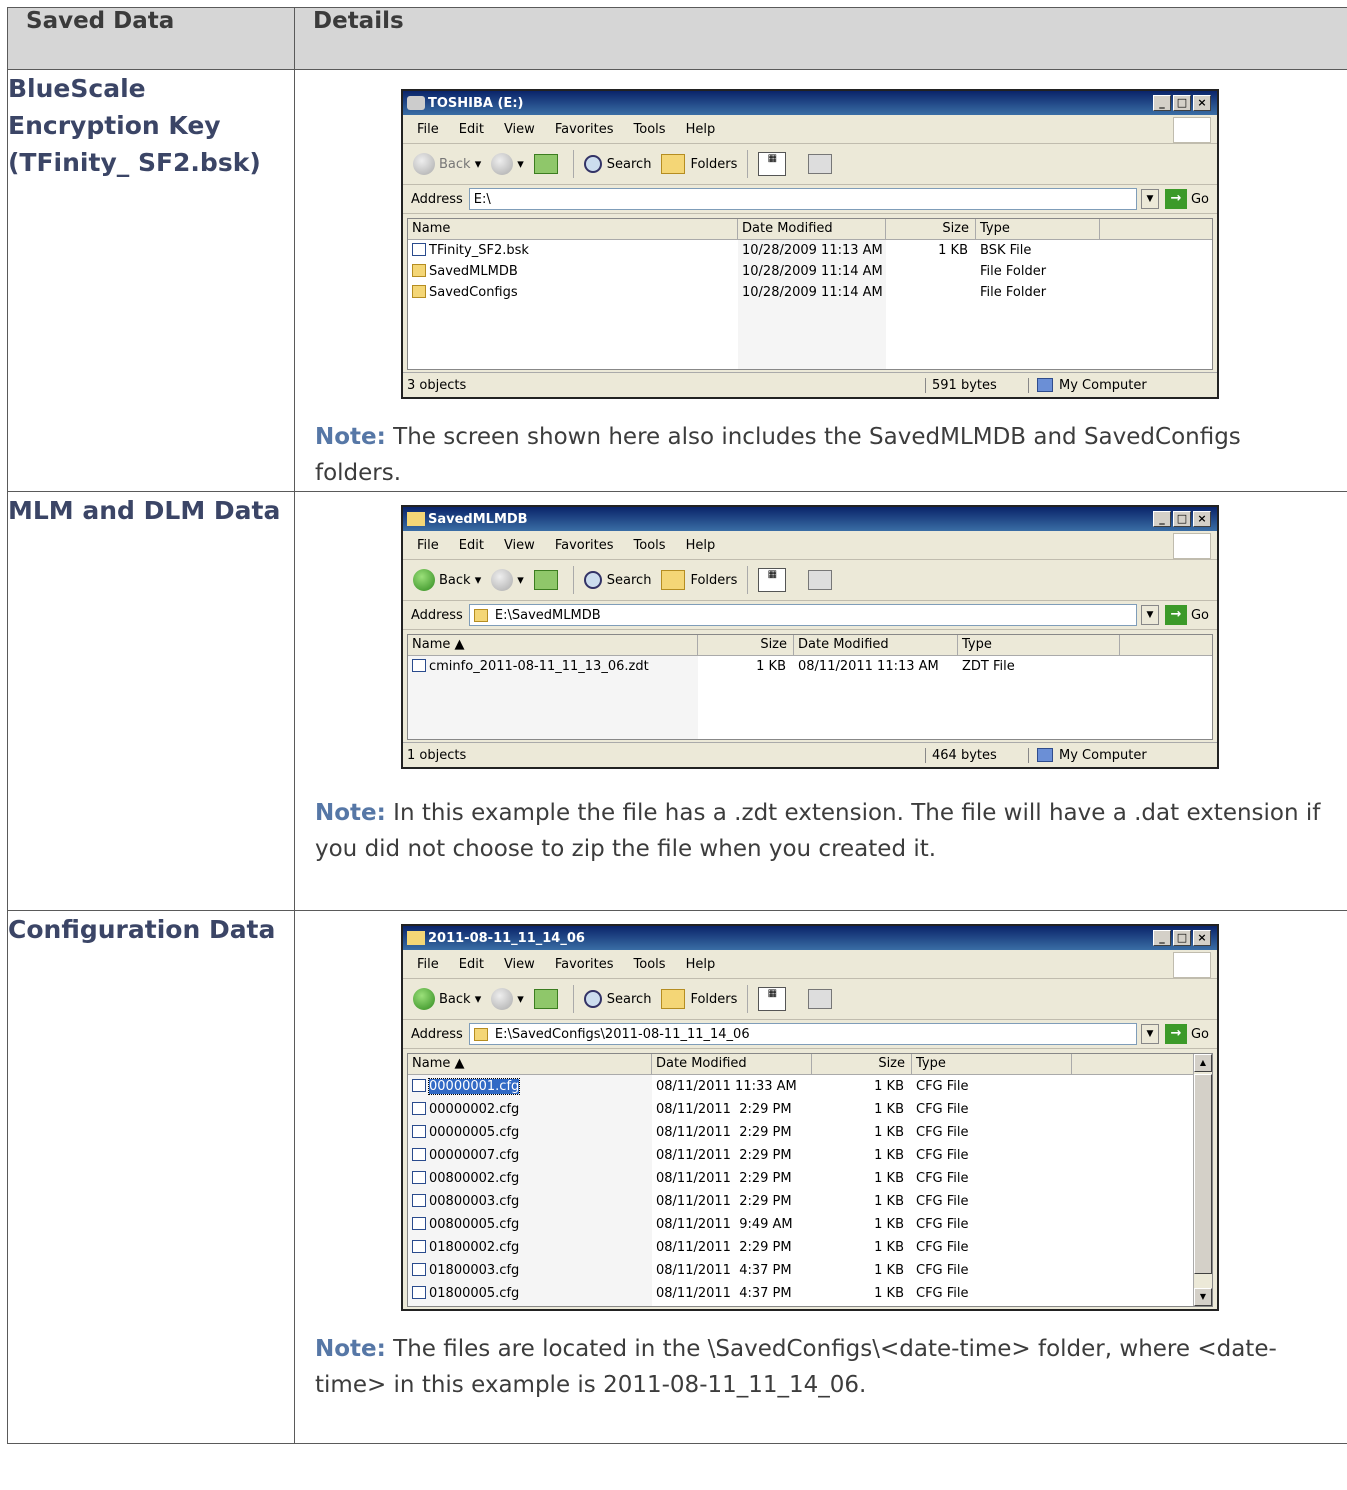 The height and width of the screenshot is (1490, 1347). I want to click on folder-icon, so click(673, 580).